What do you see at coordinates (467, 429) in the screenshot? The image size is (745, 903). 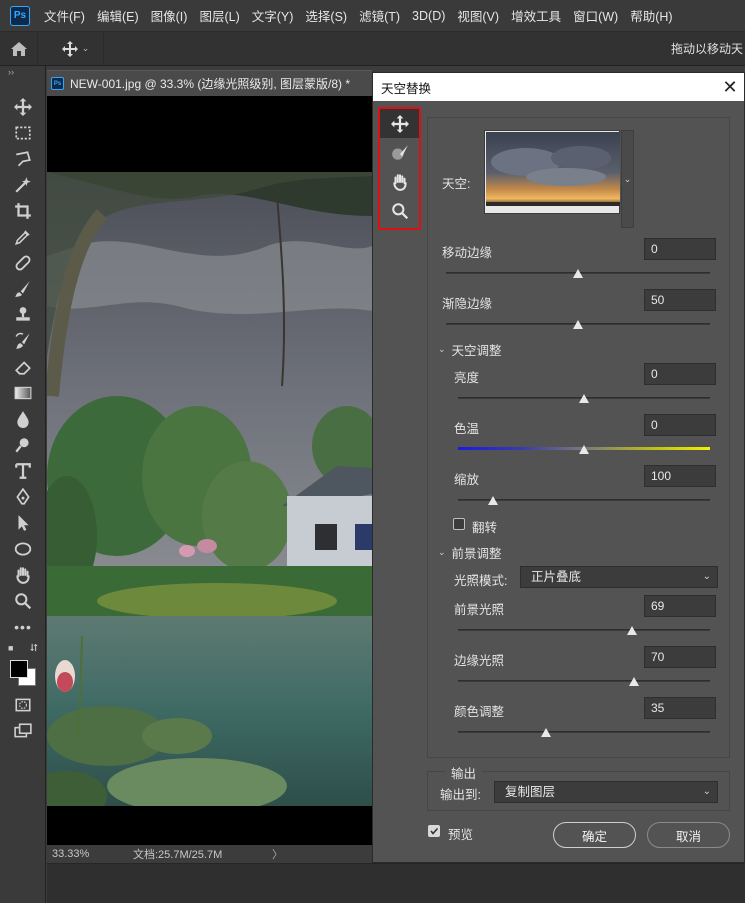 I see `temperature-label: 色温` at bounding box center [467, 429].